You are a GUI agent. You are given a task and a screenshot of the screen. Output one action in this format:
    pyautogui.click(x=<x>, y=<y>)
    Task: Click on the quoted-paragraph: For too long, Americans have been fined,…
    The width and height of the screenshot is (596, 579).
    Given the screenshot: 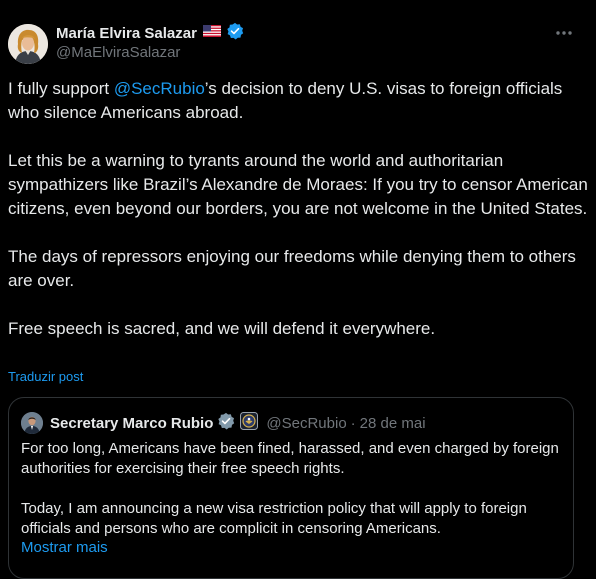 What is the action you would take?
    pyautogui.click(x=290, y=458)
    